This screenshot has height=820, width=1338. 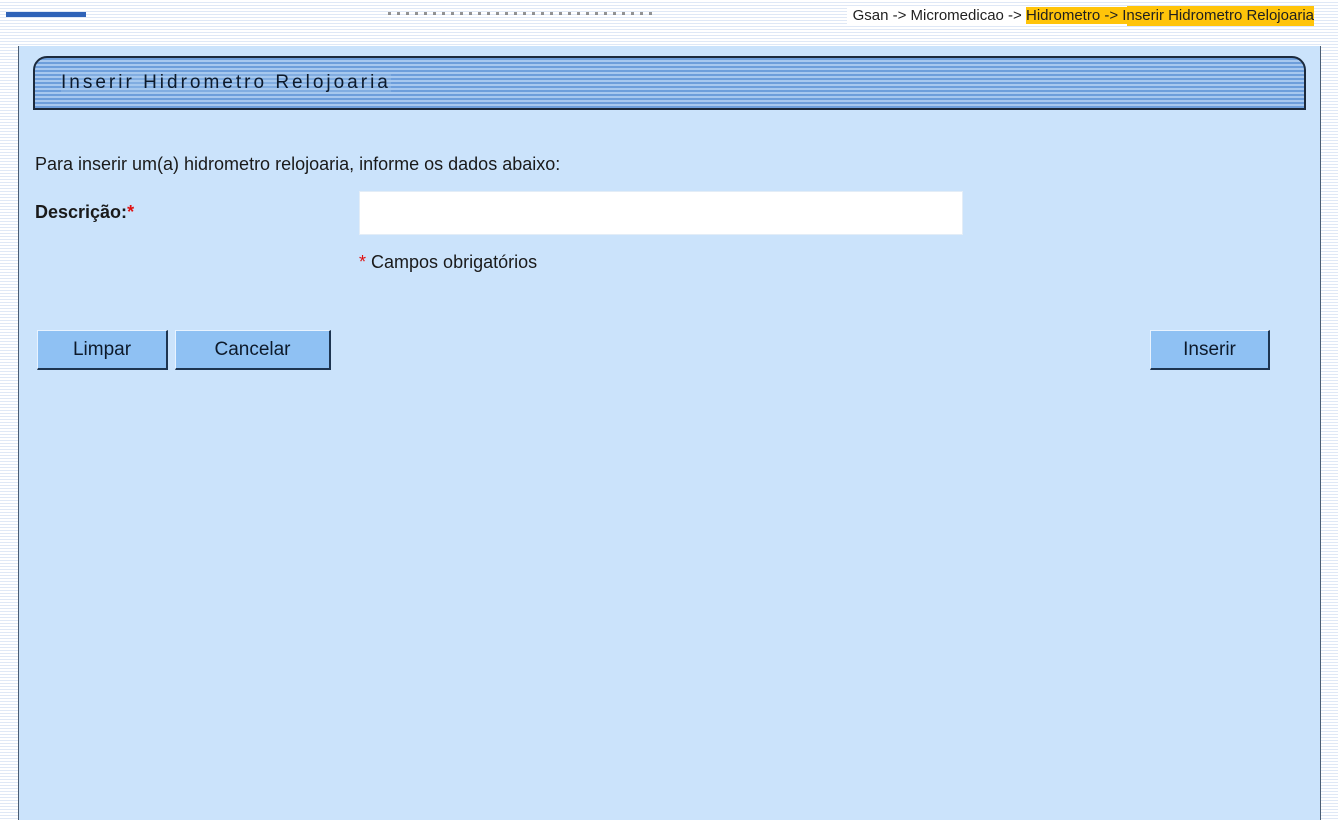 I want to click on cancelar-button: Cancelar, so click(x=253, y=350).